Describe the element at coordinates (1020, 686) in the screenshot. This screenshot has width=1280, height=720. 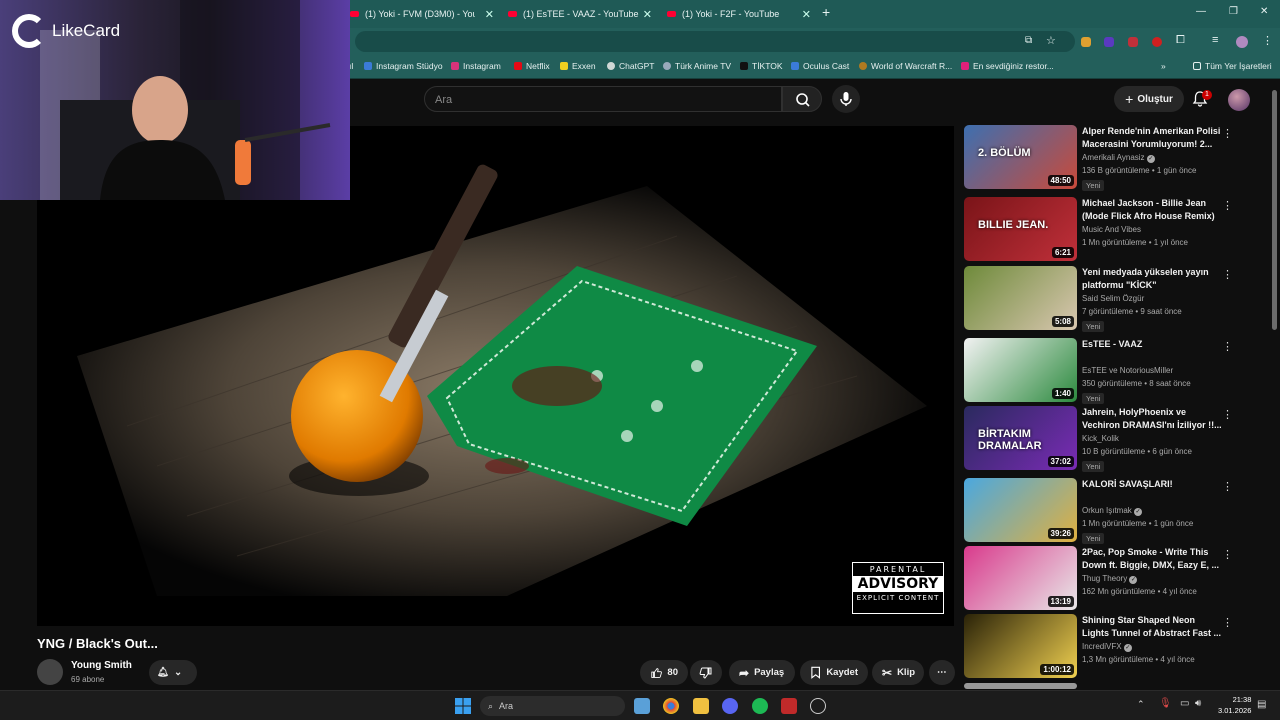
I see `video-thumbnail` at that location.